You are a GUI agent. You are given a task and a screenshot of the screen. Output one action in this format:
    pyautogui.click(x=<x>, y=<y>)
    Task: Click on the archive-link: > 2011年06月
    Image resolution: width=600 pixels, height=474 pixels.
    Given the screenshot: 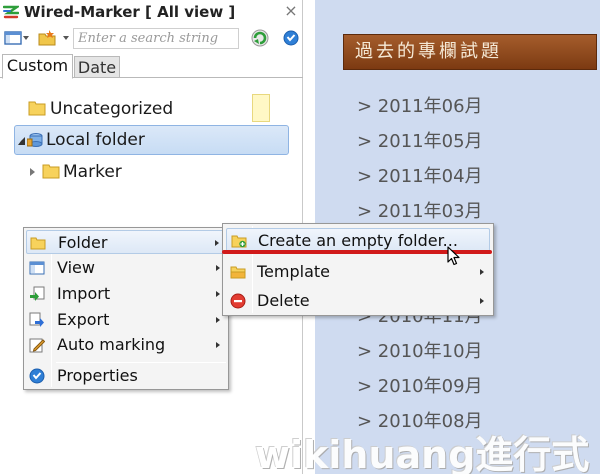 What is the action you would take?
    pyautogui.click(x=420, y=105)
    